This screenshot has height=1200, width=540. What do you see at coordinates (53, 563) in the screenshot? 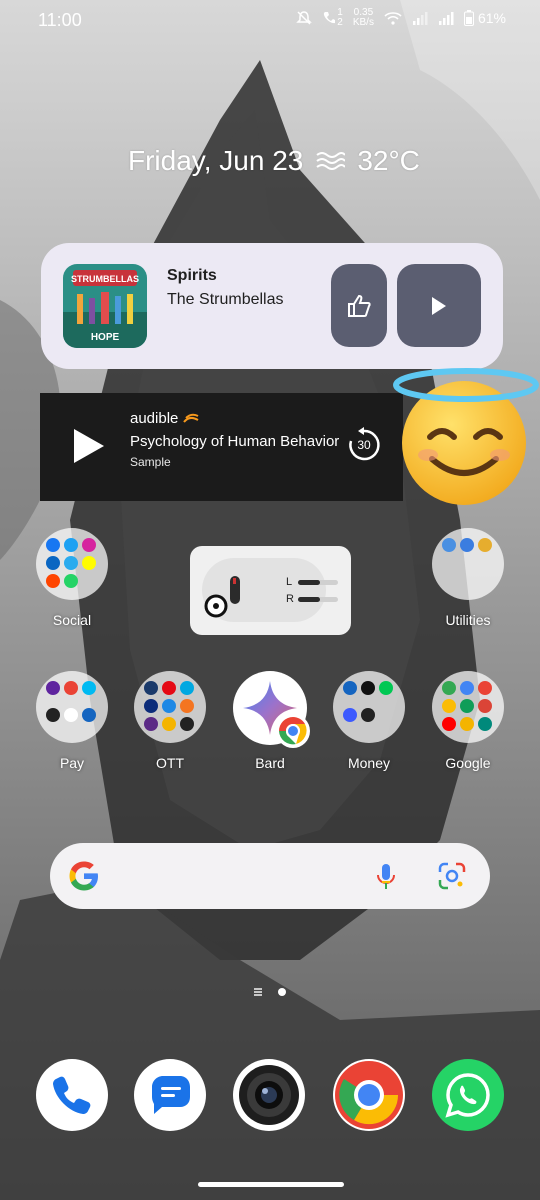
I see `linkedin-icon` at bounding box center [53, 563].